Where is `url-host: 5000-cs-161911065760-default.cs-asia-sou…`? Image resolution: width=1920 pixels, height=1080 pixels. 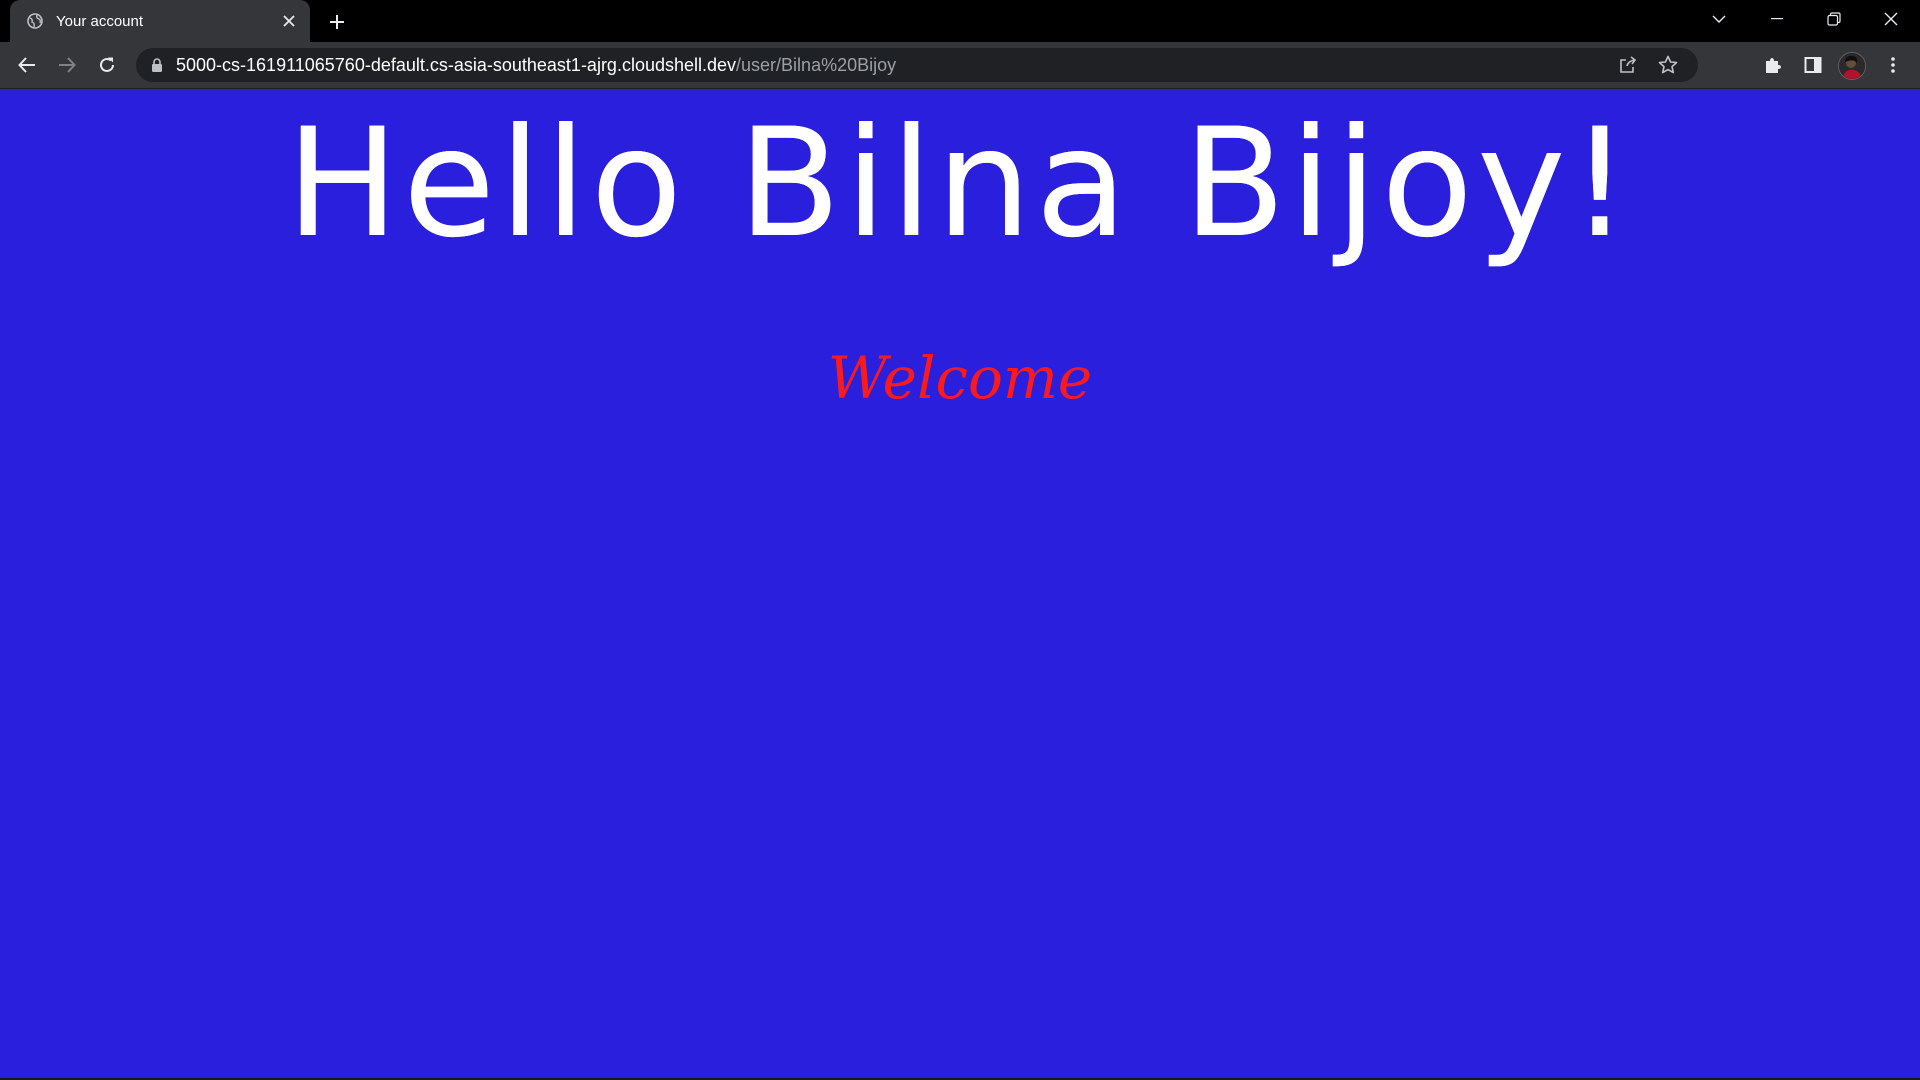 url-host: 5000-cs-161911065760-default.cs-asia-sou… is located at coordinates (456, 64).